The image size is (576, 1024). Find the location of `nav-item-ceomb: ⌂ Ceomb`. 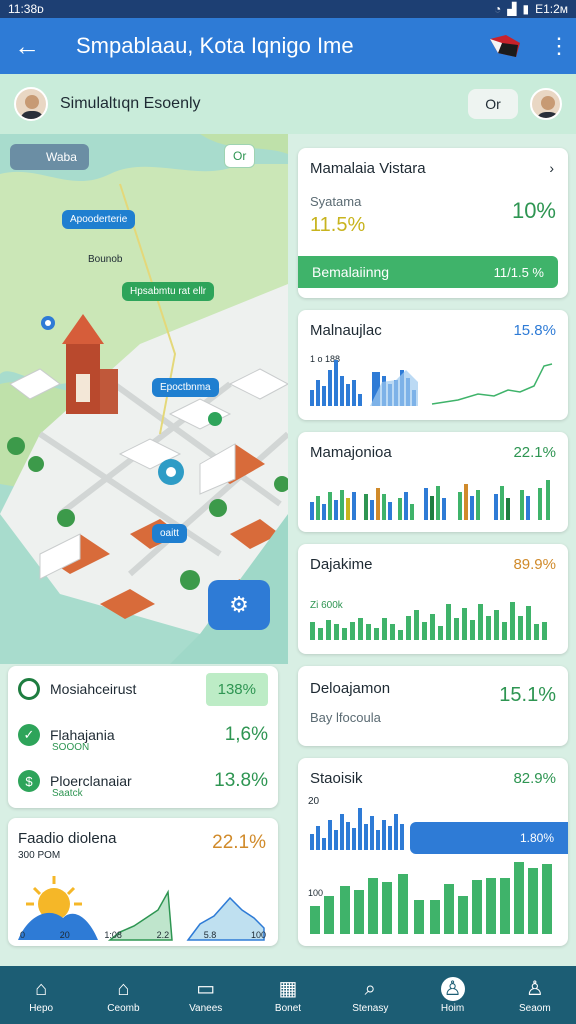

nav-item-ceomb: ⌂ Ceomb is located at coordinates (123, 995).